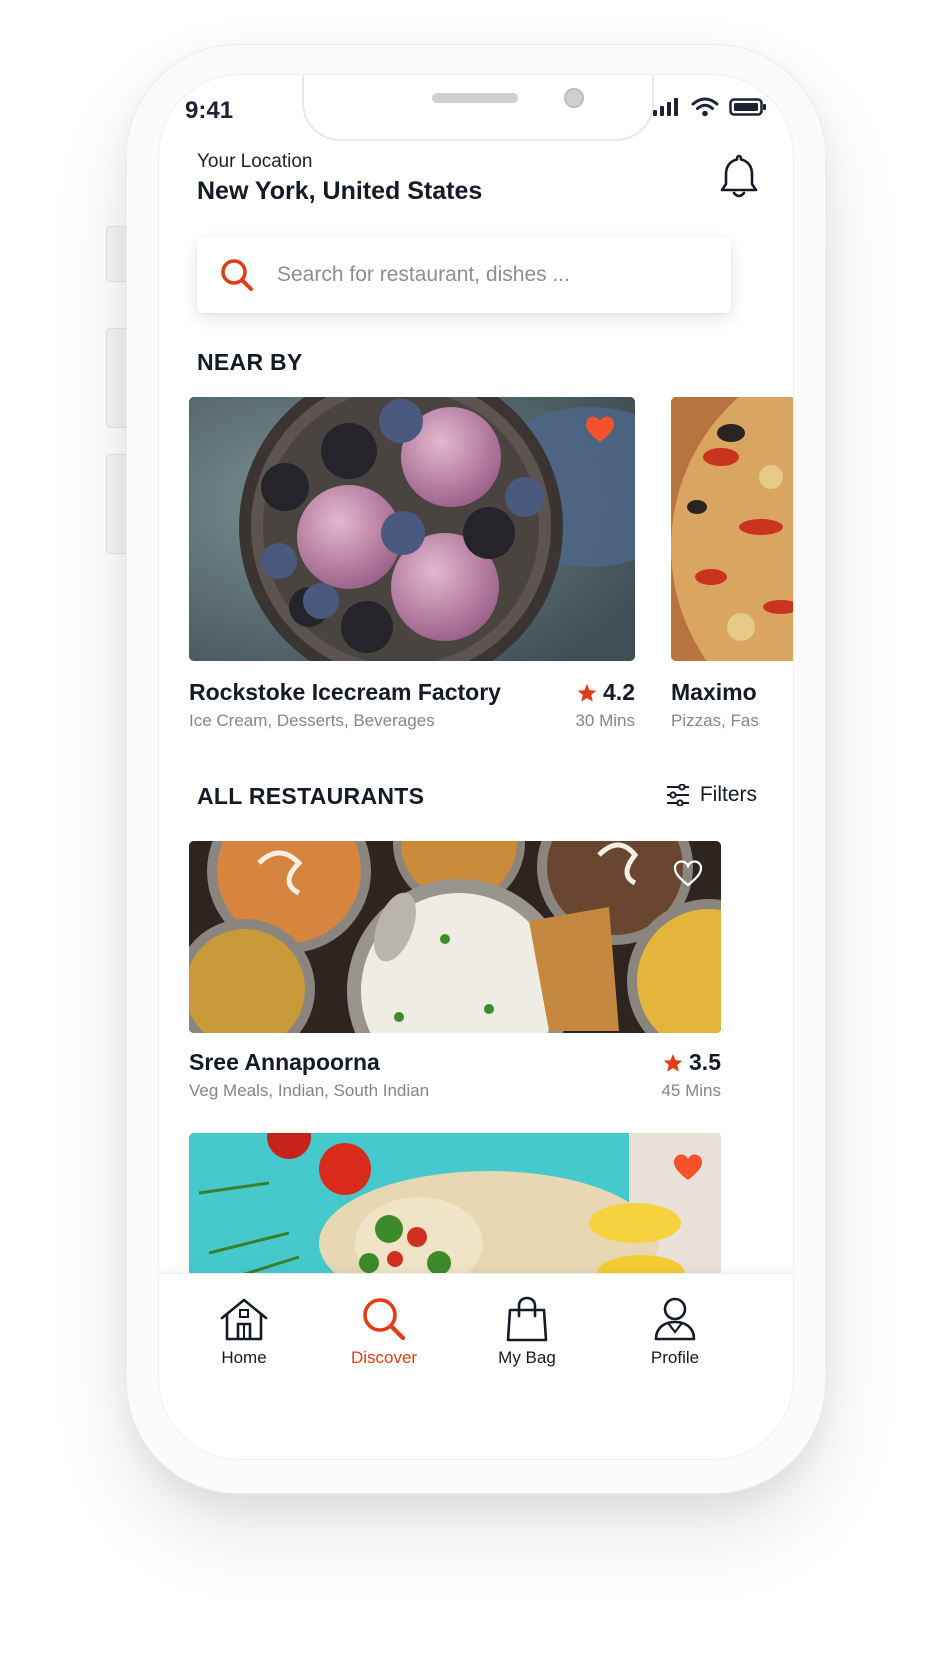 This screenshot has width=942, height=1666. What do you see at coordinates (312, 720) in the screenshot?
I see `restaurant-cuisines: Ice Cream, Desserts, Beverages` at bounding box center [312, 720].